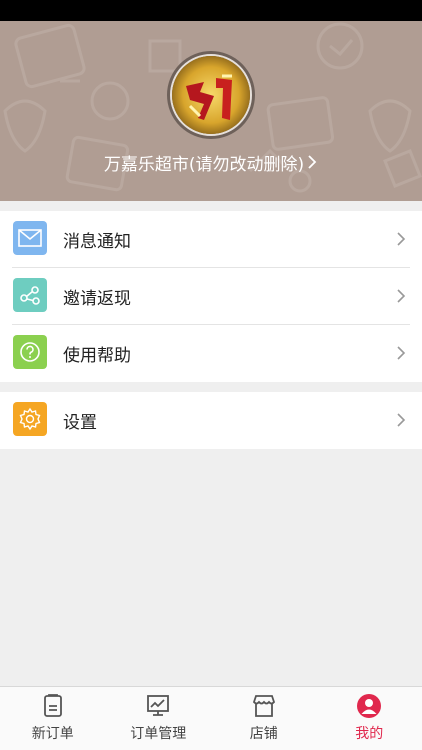  I want to click on share-icon, so click(30, 295).